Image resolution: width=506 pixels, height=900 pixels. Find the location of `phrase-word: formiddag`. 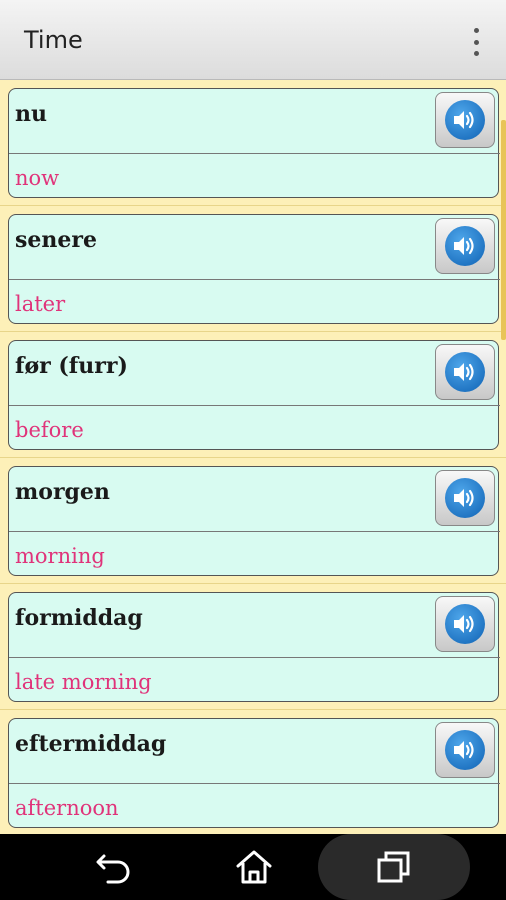

phrase-word: formiddag is located at coordinates (79, 618).